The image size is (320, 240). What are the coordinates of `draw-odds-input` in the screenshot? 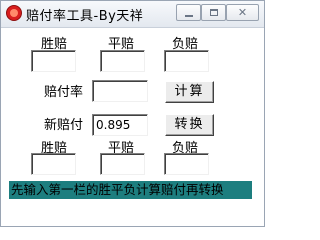 It's located at (122, 61).